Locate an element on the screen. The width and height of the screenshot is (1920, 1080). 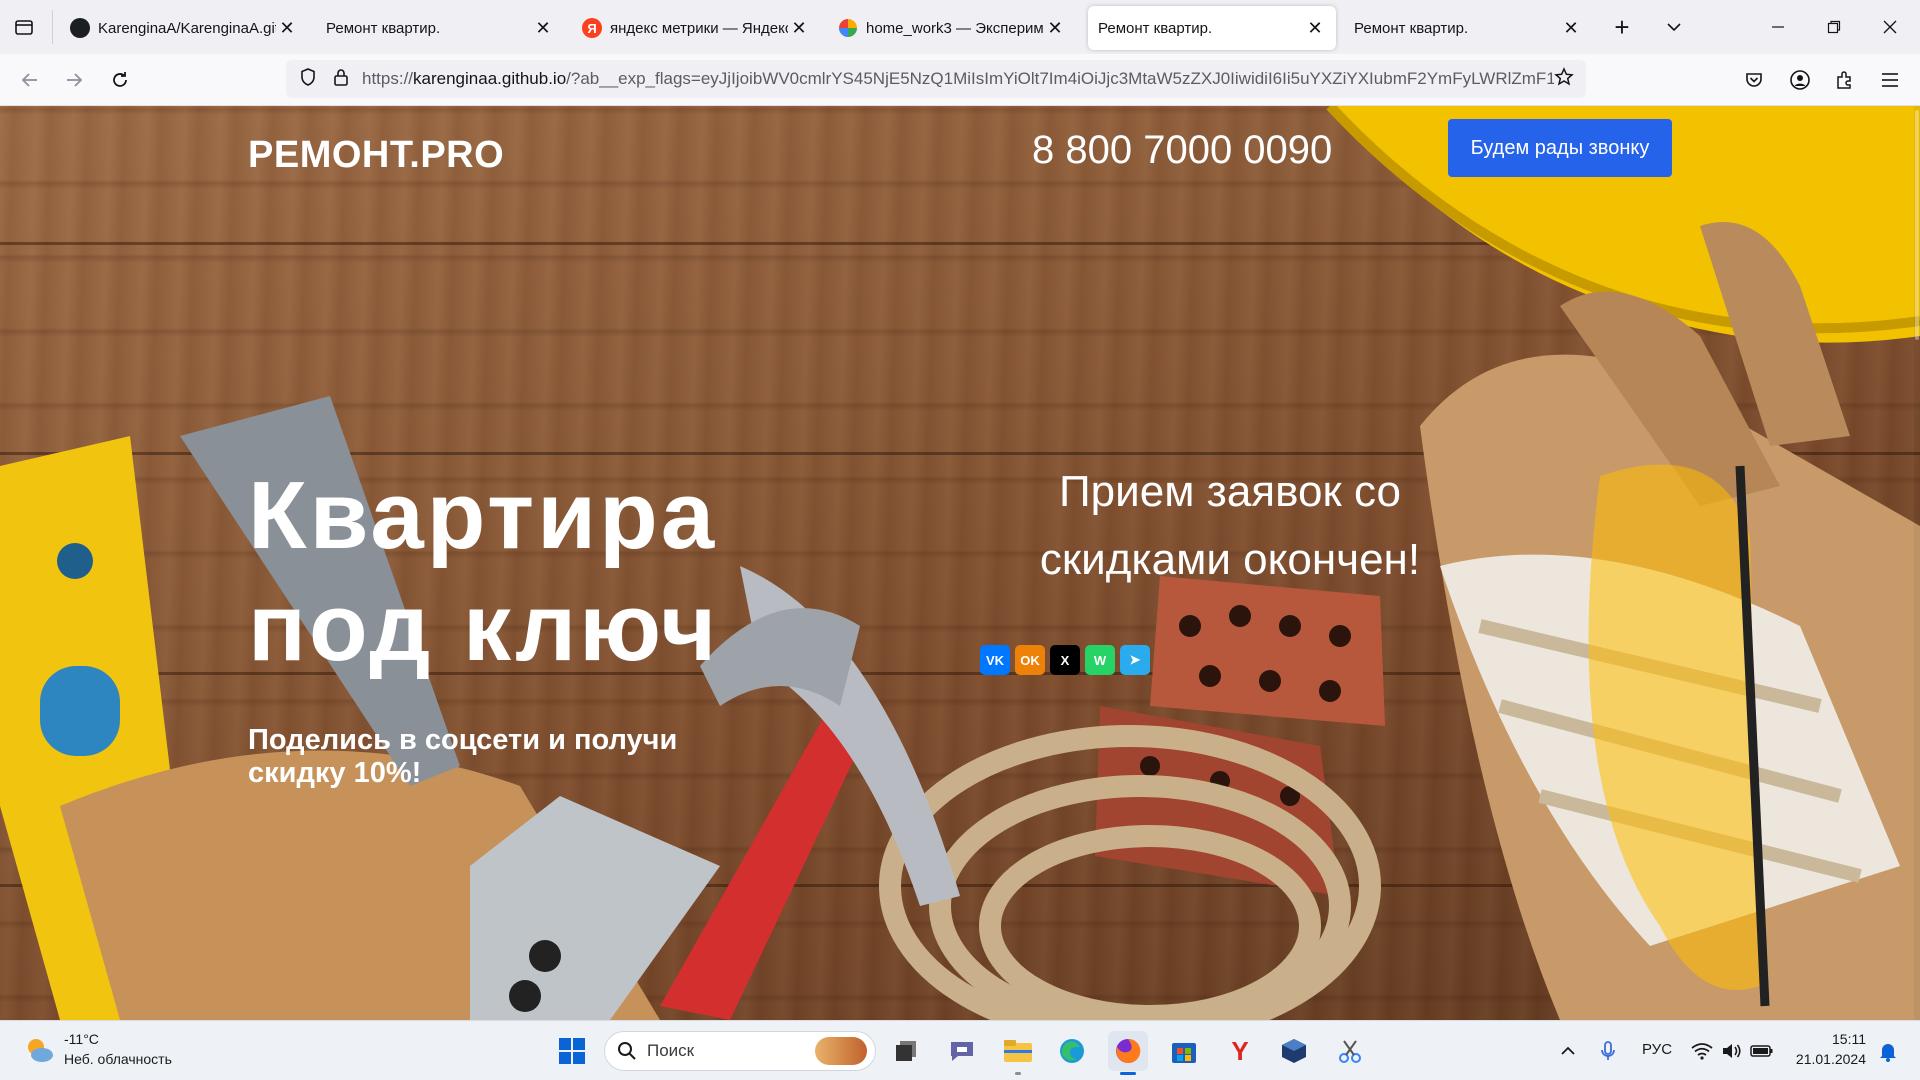
hero-title: Квартира под ключ is located at coordinates (484, 571).